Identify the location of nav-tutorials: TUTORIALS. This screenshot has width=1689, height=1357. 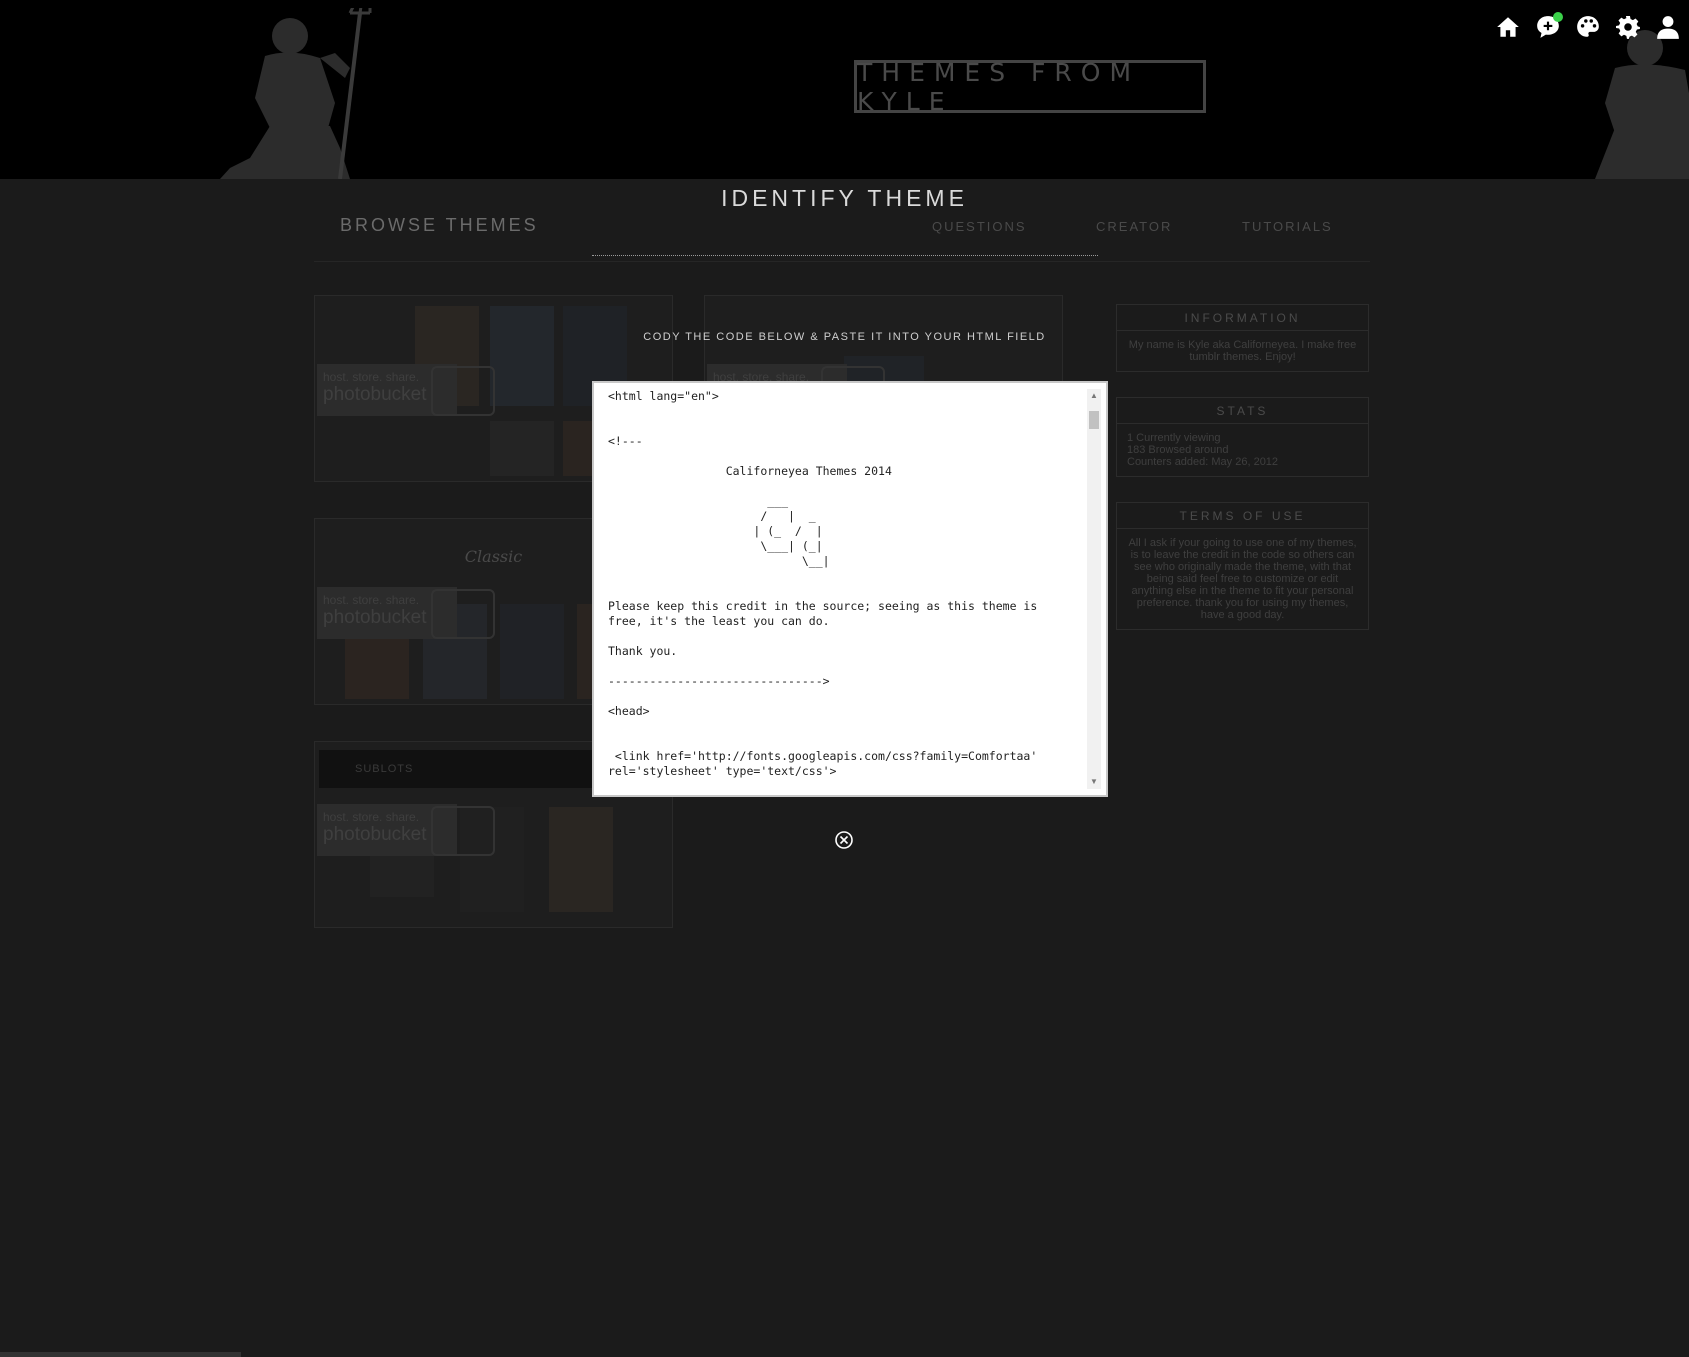
(1287, 226).